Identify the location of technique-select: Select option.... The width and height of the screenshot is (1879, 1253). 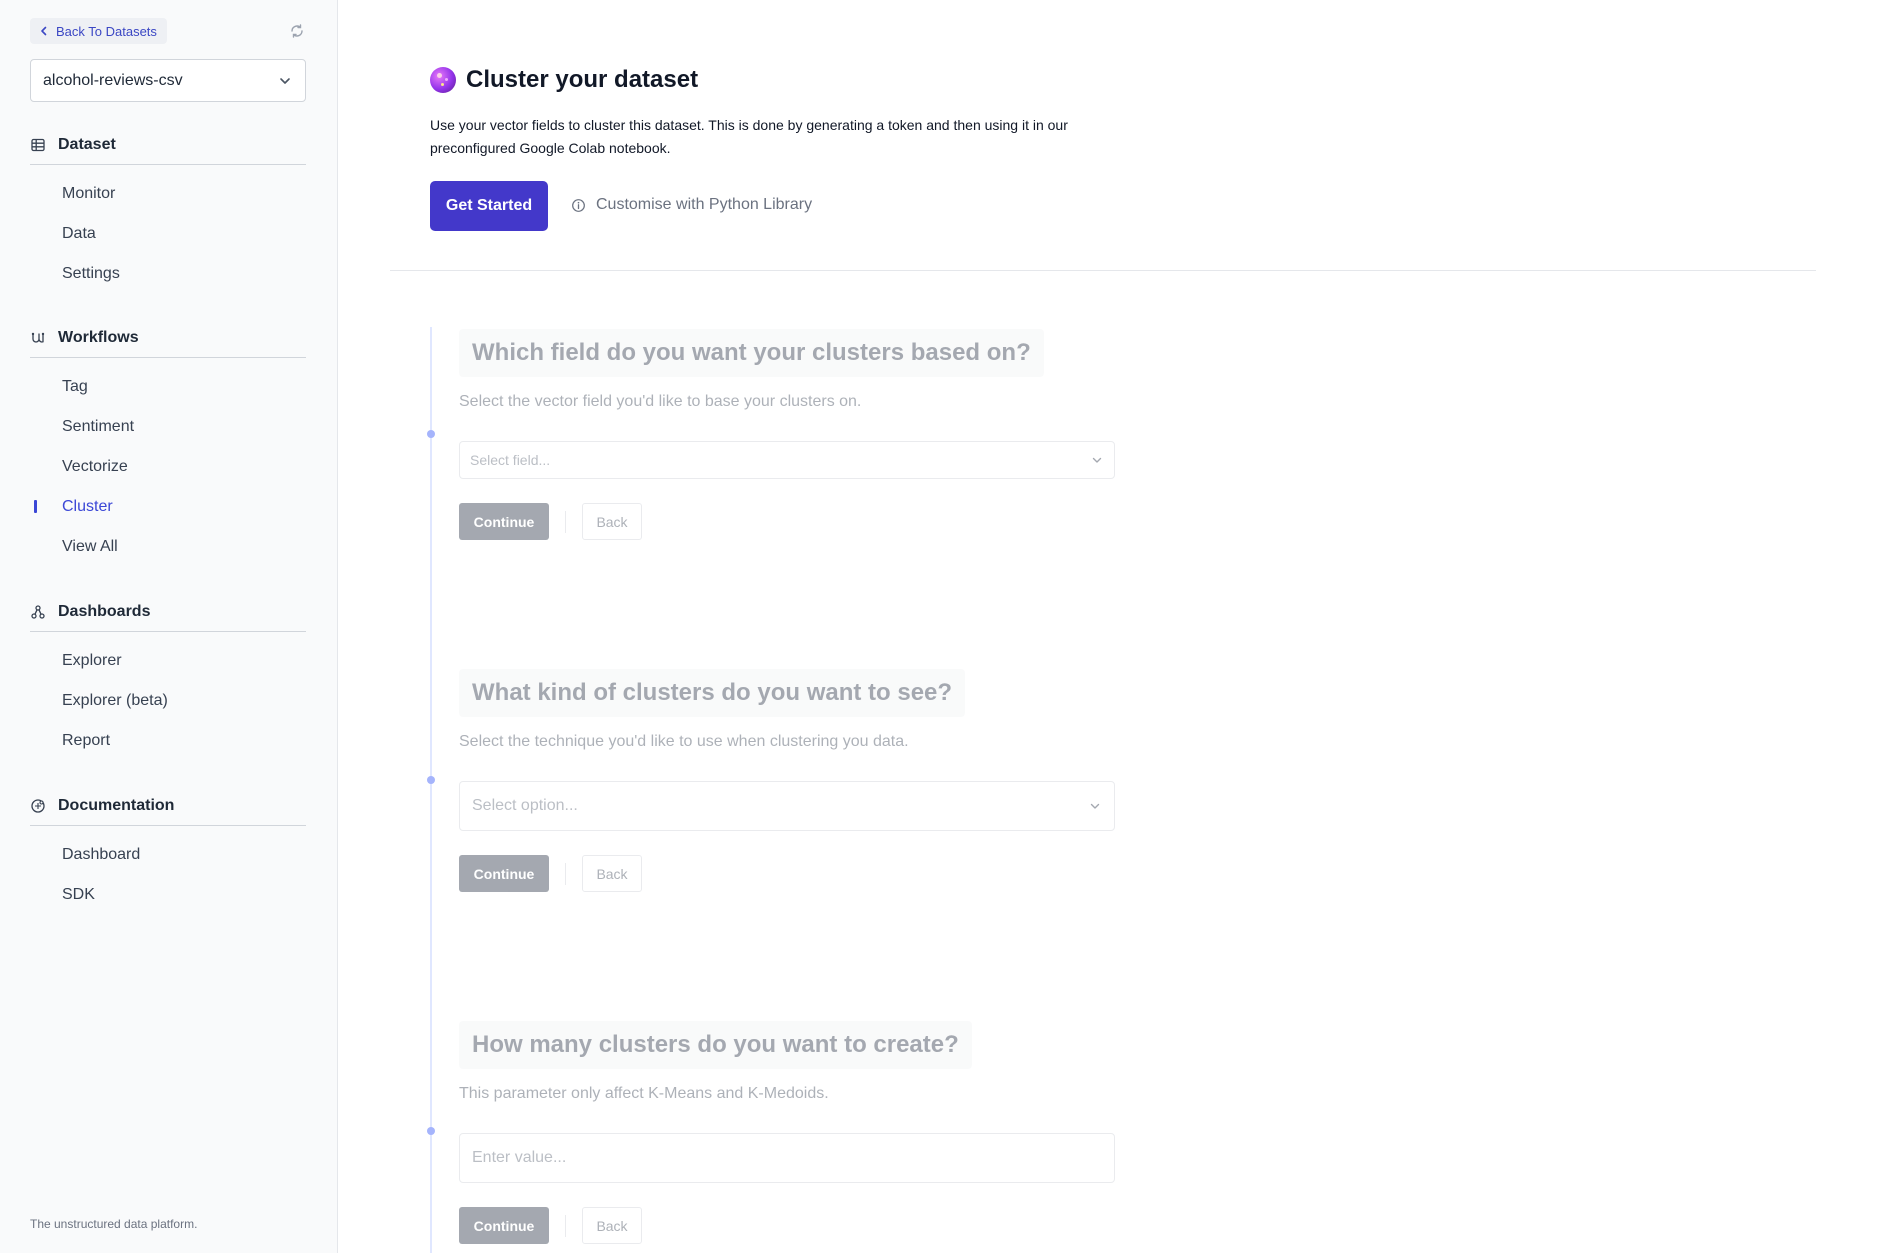
(787, 806).